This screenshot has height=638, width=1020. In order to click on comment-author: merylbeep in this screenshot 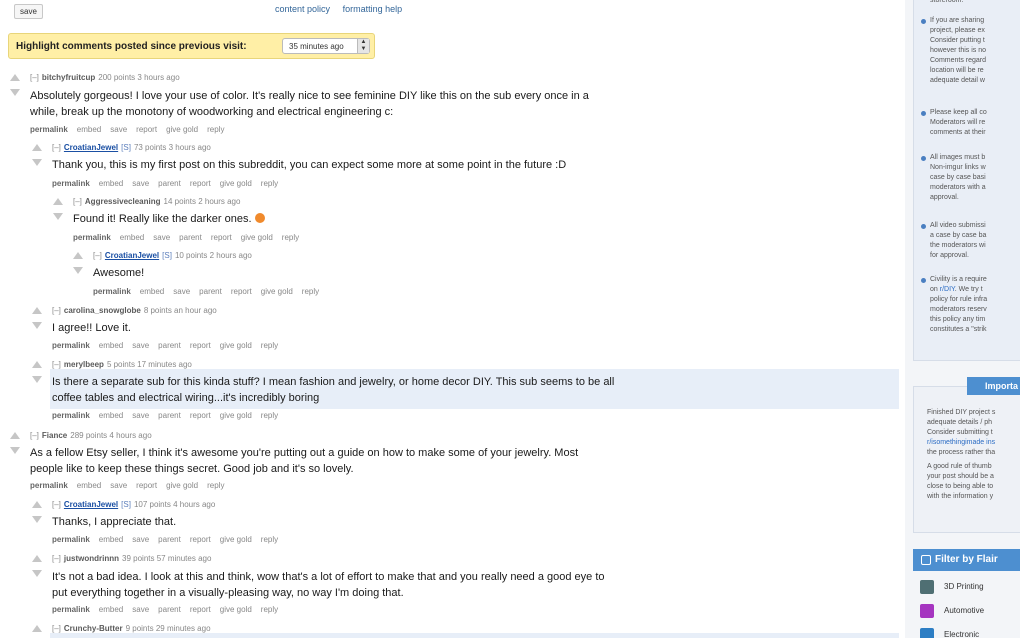, I will do `click(84, 364)`.